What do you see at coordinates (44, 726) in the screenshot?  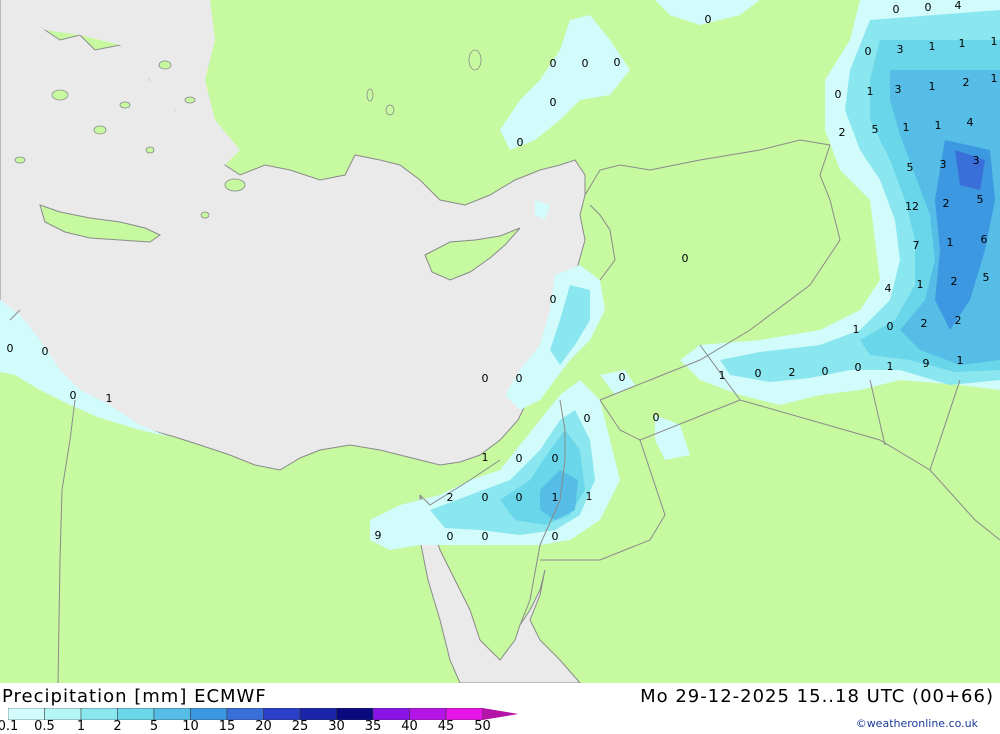 I see `legend-label: 0.5` at bounding box center [44, 726].